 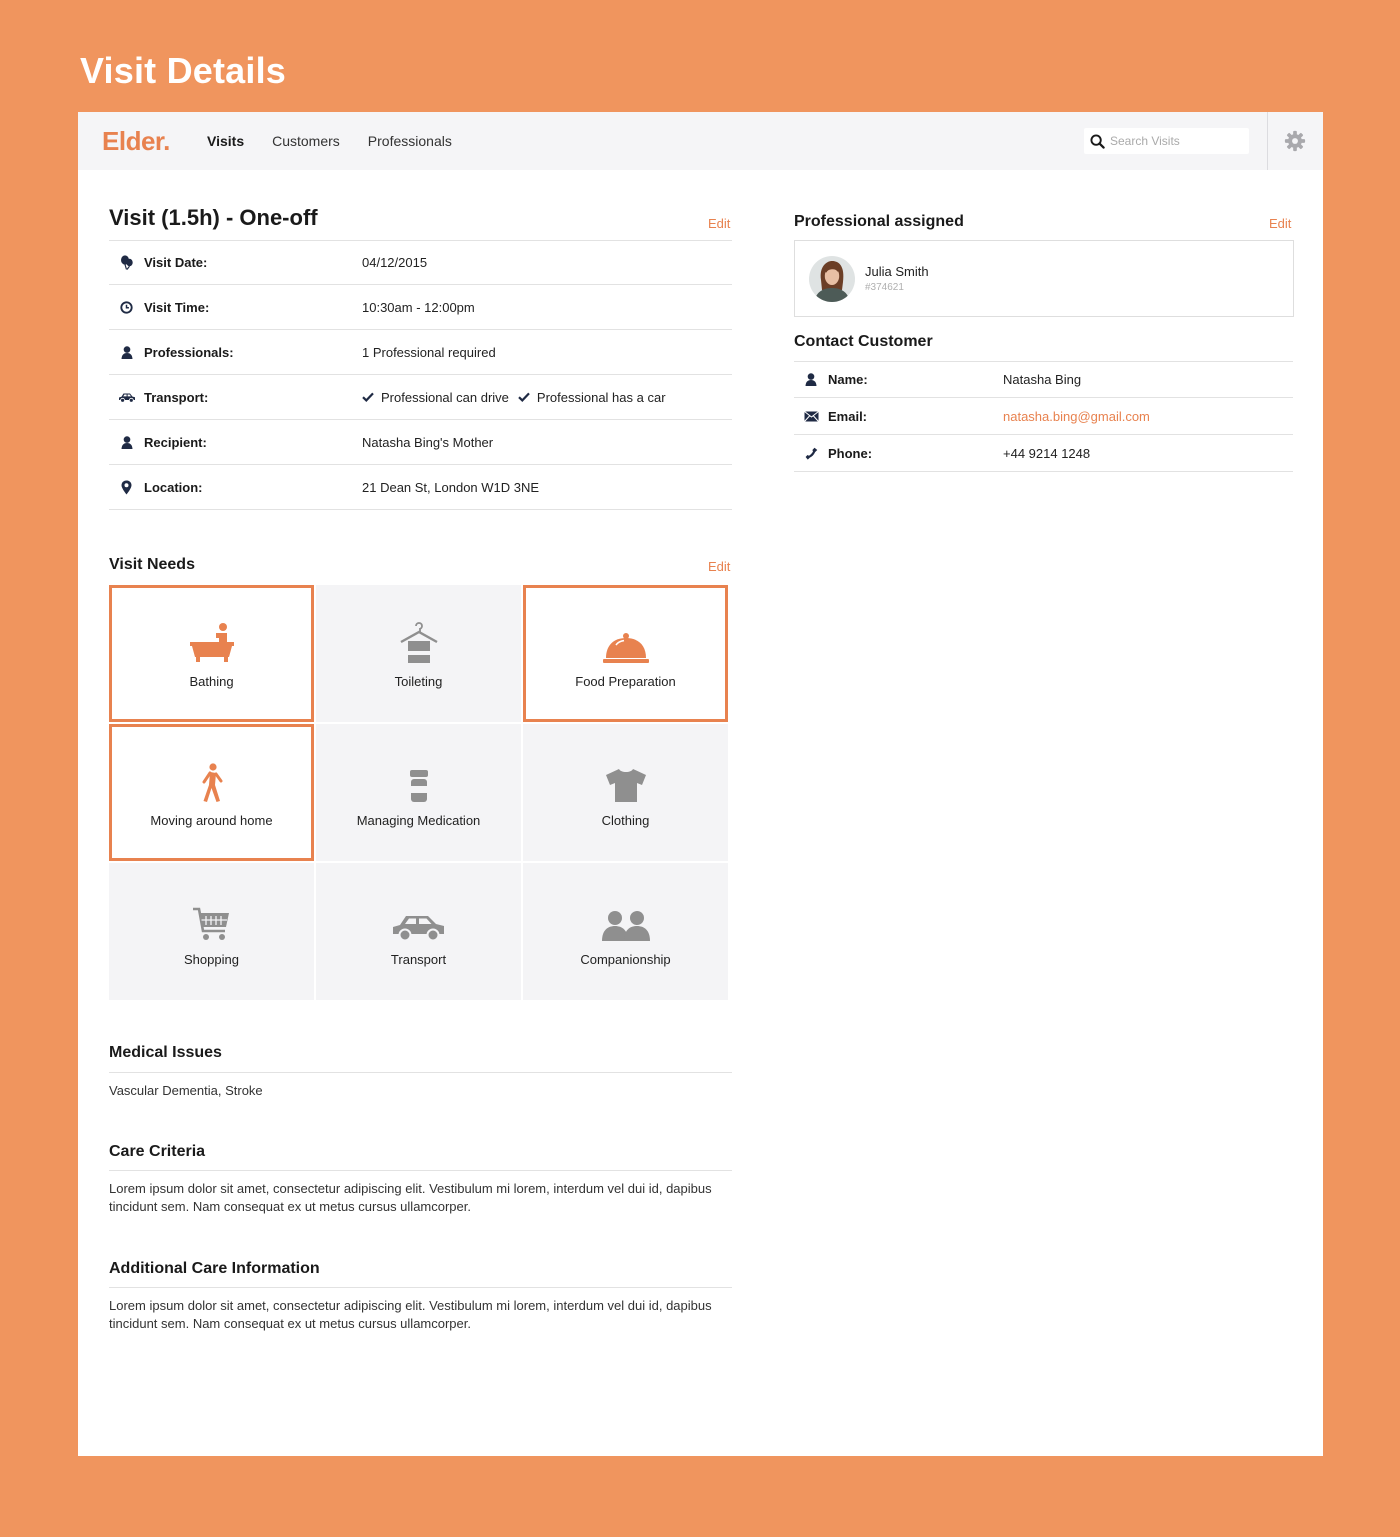 What do you see at coordinates (1044, 278) in the screenshot?
I see `professional-card: Julia Smith #374621` at bounding box center [1044, 278].